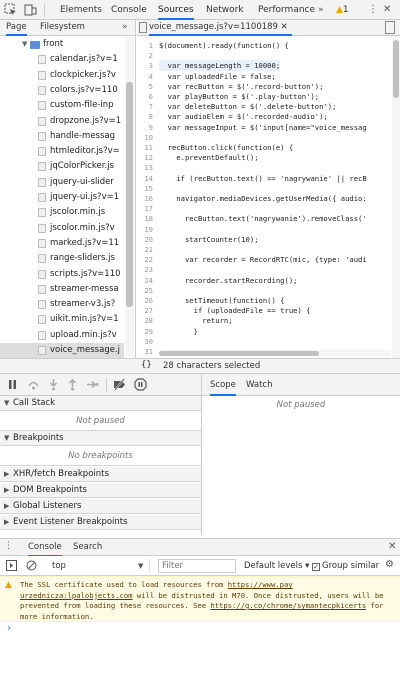 The image size is (400, 681). I want to click on tree-file-item: upload.min.js?v, so click(62, 335).